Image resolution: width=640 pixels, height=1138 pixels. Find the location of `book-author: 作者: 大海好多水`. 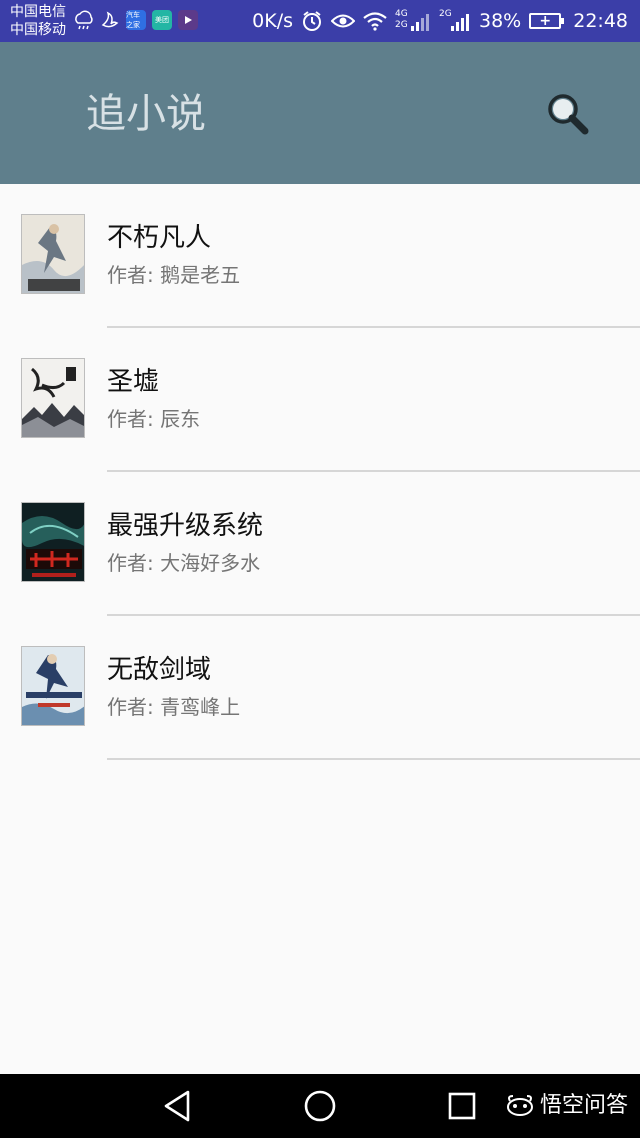

book-author: 作者: 大海好多水 is located at coordinates (184, 563).